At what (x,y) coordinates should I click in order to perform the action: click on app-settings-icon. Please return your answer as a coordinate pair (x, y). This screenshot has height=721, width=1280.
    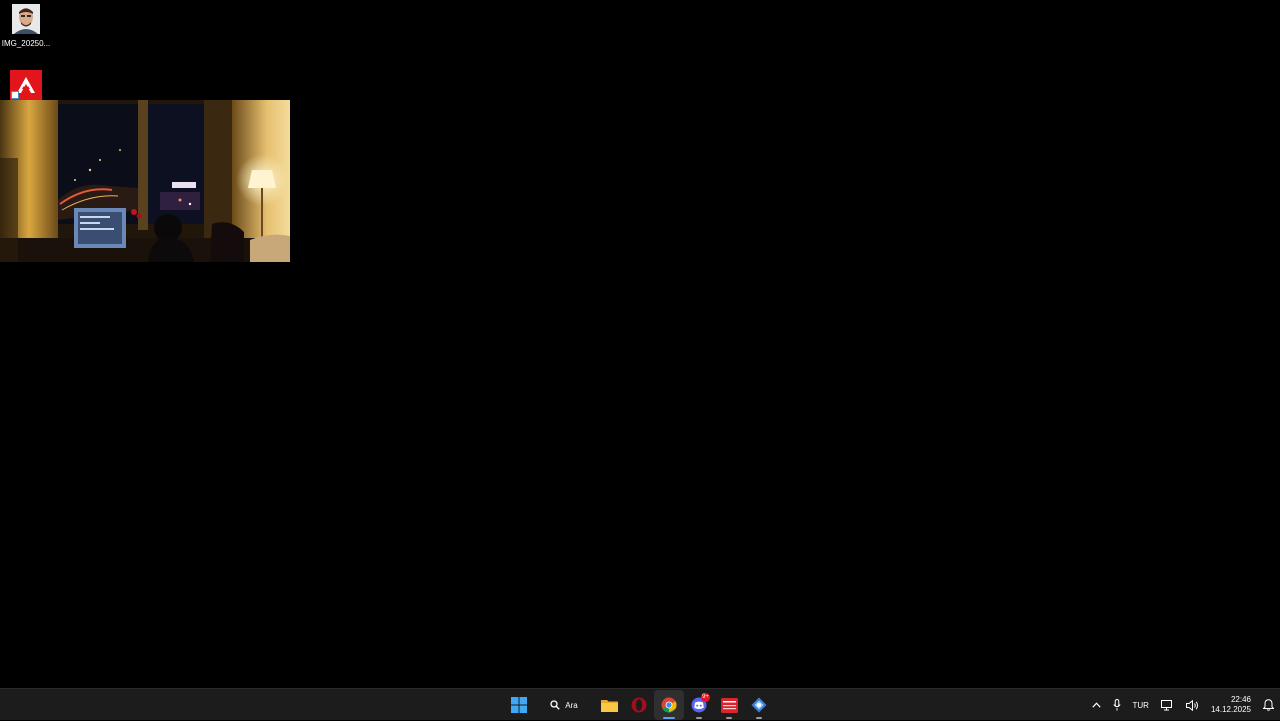
    Looking at the image, I should click on (759, 705).